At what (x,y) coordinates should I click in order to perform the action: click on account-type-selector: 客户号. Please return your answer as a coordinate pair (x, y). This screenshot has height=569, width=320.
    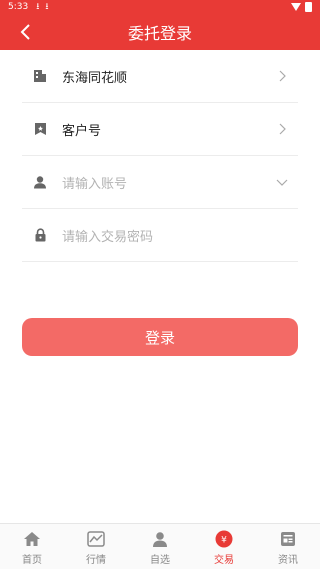
    Looking at the image, I should click on (160, 129).